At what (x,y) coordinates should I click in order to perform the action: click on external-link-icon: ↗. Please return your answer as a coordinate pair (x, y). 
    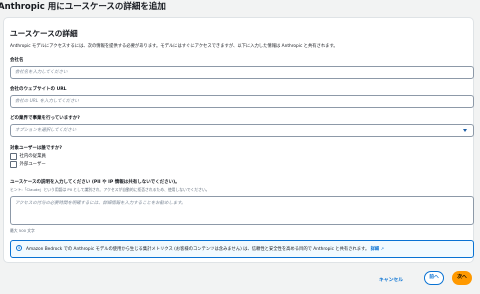
    Looking at the image, I should click on (382, 248).